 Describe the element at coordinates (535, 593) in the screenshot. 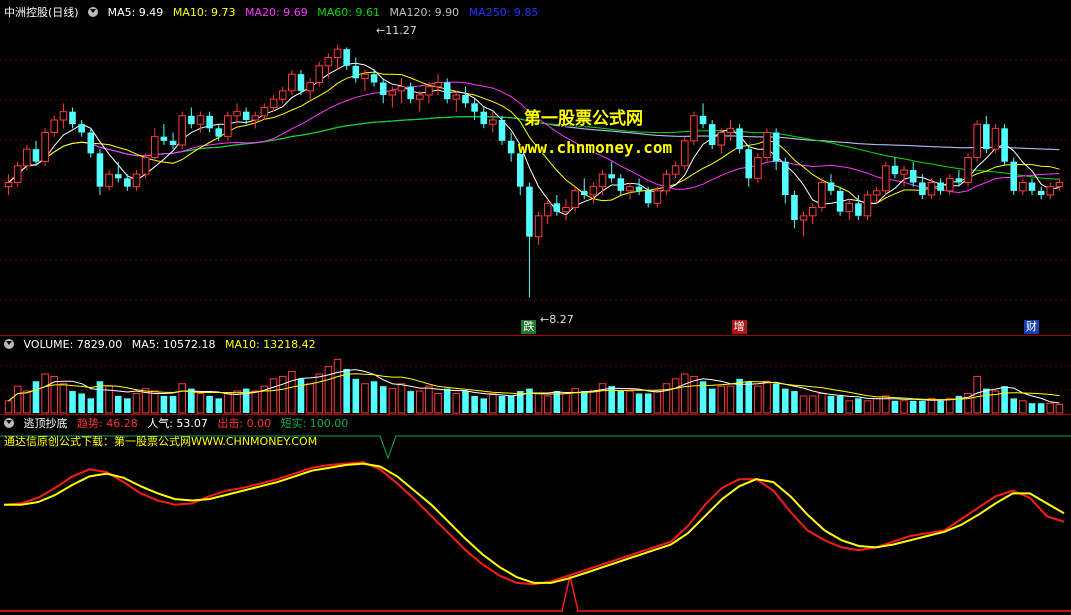

I see `indicator-bottom-line` at that location.